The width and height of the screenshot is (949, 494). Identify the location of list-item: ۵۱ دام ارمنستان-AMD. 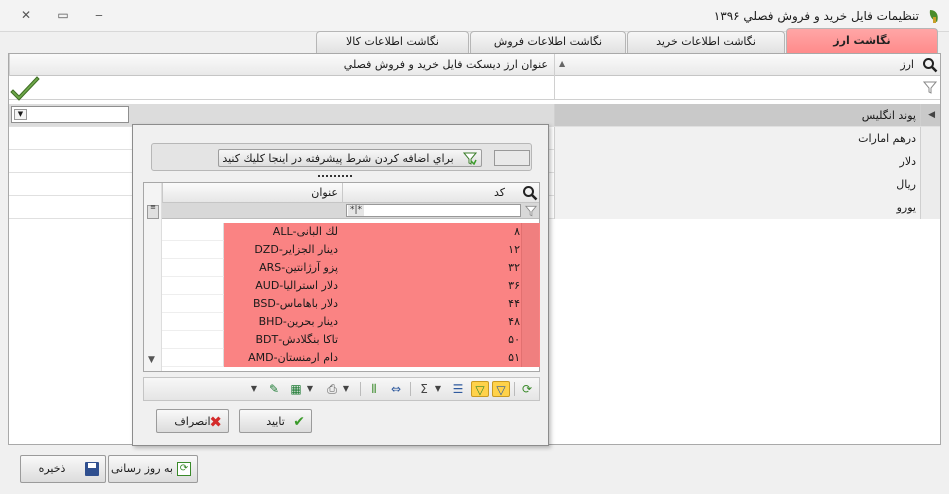
(351, 358).